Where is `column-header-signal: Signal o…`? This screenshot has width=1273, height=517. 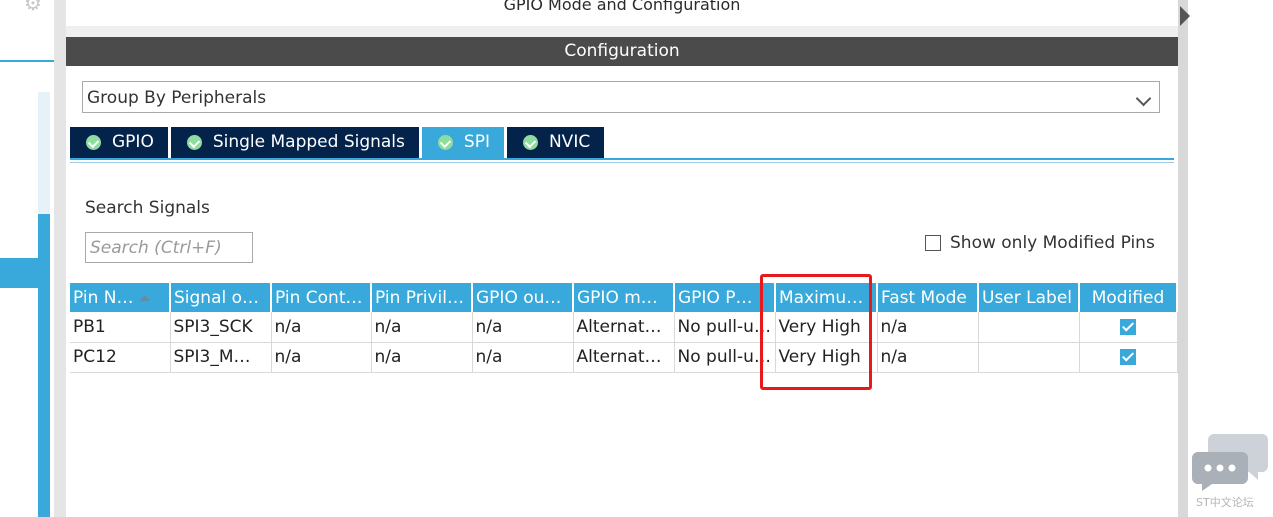
column-header-signal: Signal o… is located at coordinates (221, 297).